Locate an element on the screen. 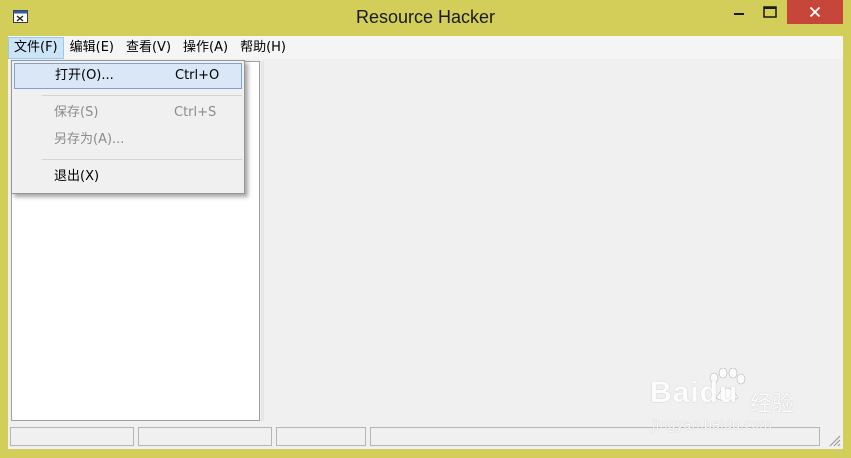 This screenshot has height=458, width=851. menu-view: 查看(V) is located at coordinates (148, 48).